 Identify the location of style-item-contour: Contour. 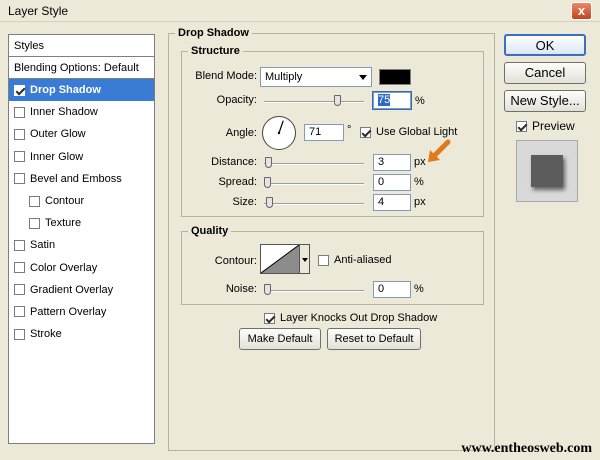
(81, 201).